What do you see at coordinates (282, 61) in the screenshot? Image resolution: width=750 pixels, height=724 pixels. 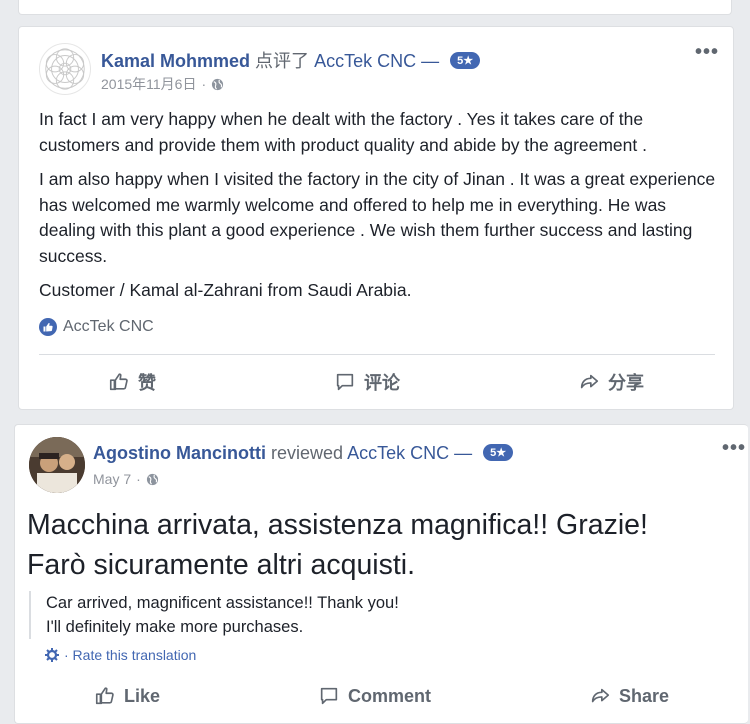 I see `action-verb: 点评了` at bounding box center [282, 61].